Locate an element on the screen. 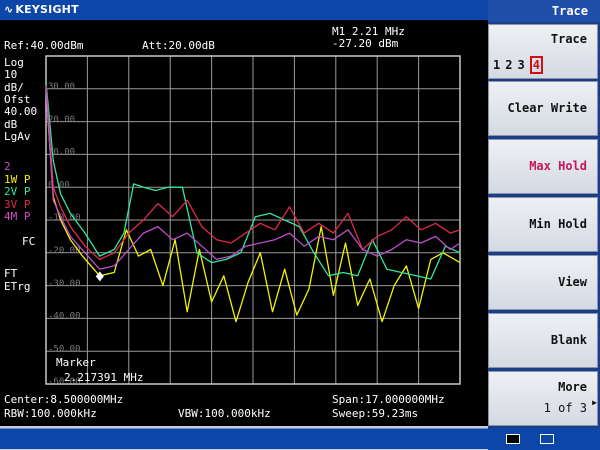 Image resolution: width=600 pixels, height=450 pixels. y-tick-label: 20.00 is located at coordinates (61, 120).